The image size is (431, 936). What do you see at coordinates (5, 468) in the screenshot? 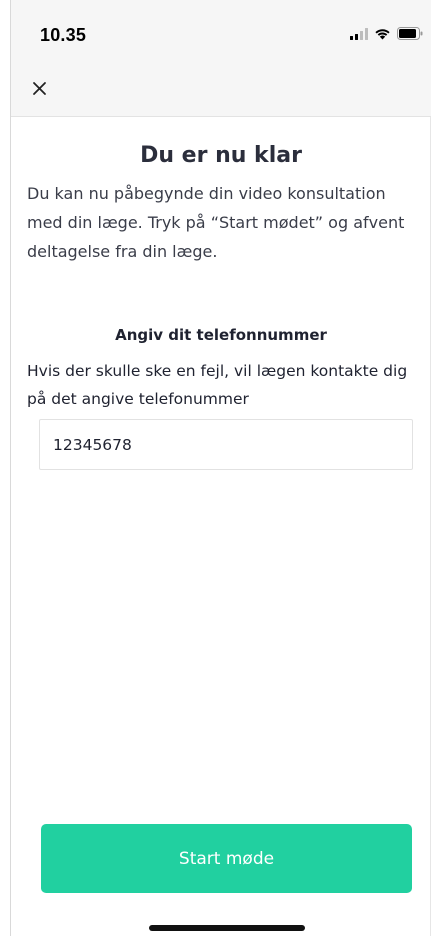
I see `device-frame-edge` at bounding box center [5, 468].